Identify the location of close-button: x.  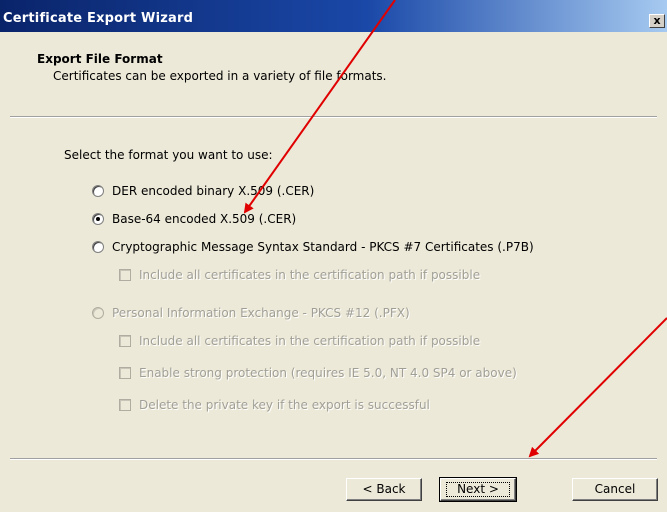
(657, 21).